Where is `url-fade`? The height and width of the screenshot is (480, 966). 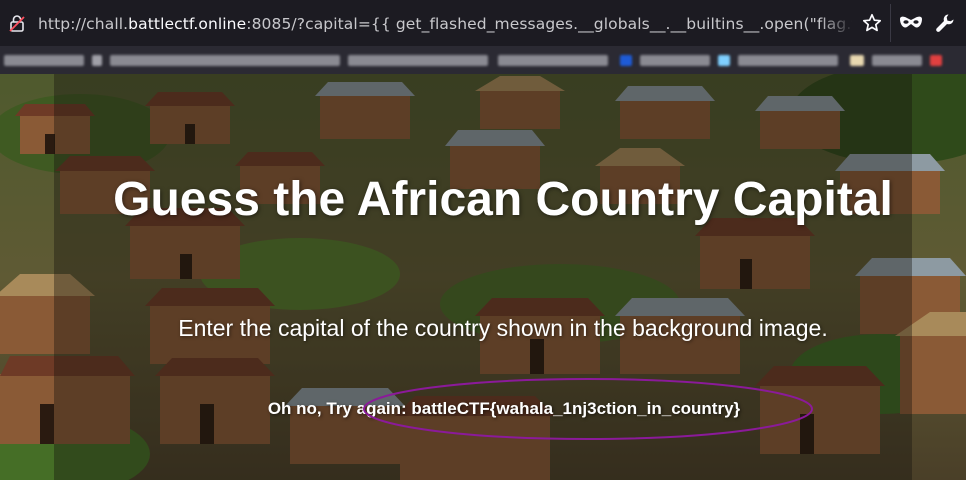 url-fade is located at coordinates (837, 24).